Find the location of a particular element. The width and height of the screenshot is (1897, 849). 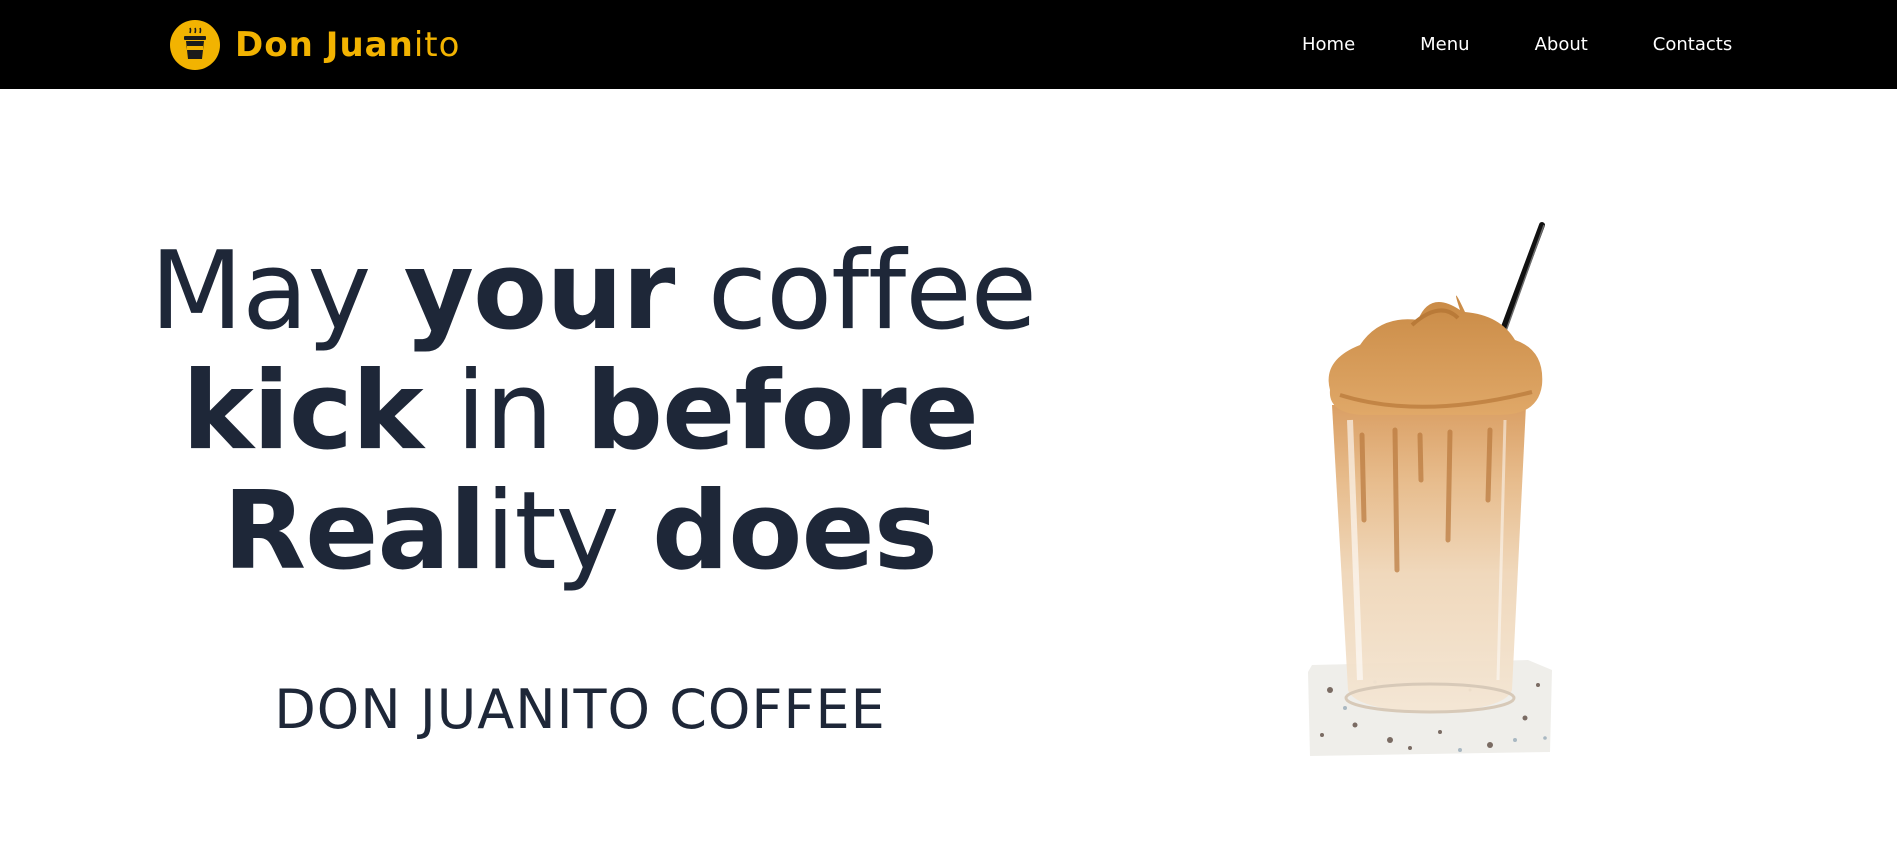

nav-link-home: Home is located at coordinates (1328, 44).